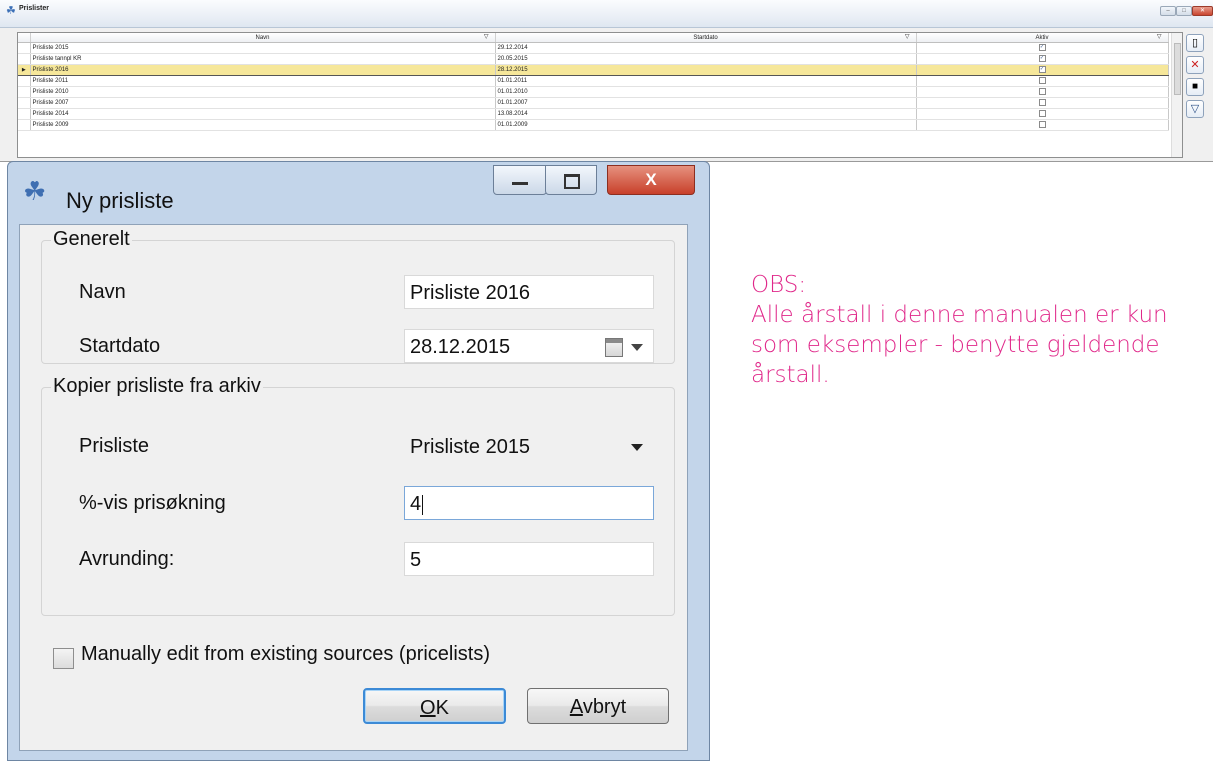 This screenshot has width=1213, height=763. I want to click on column-header-name: Navn ▽, so click(263, 38).